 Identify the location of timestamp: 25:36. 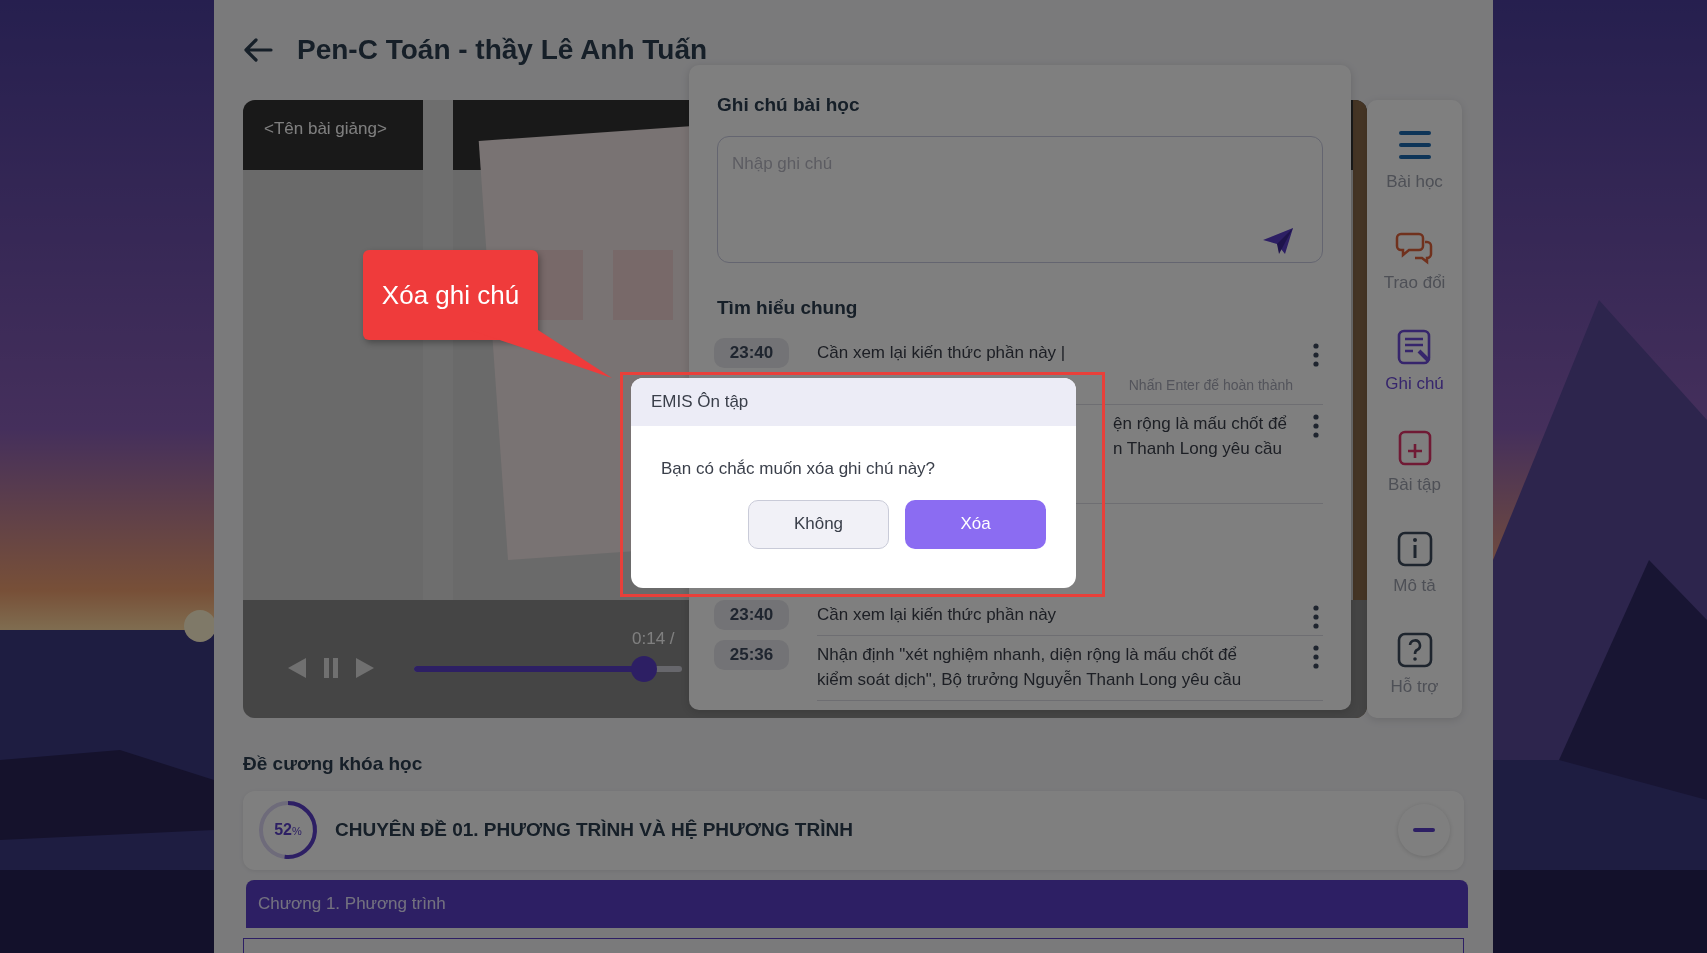
(751, 655).